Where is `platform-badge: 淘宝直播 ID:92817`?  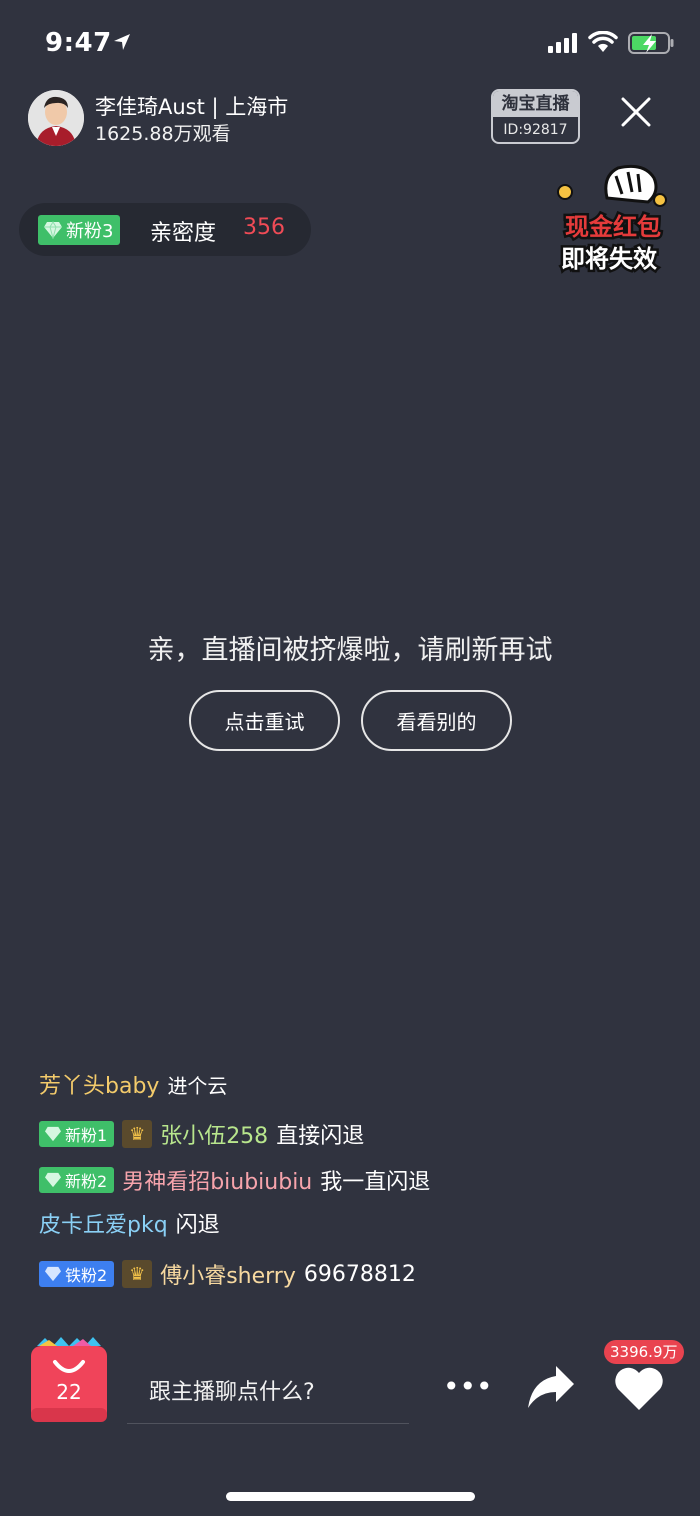
platform-badge: 淘宝直播 ID:92817 is located at coordinates (535, 116).